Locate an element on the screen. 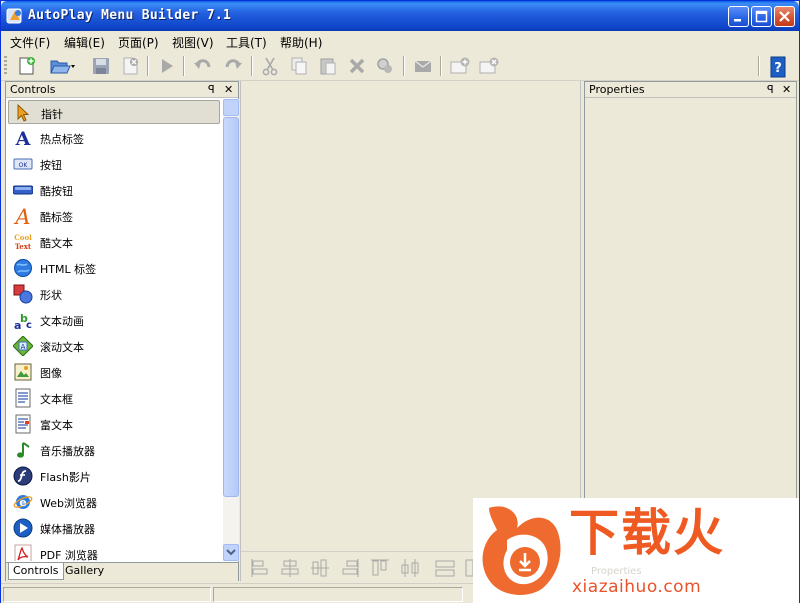 The width and height of the screenshot is (800, 603). menu-help: 帮助(H) is located at coordinates (301, 42).